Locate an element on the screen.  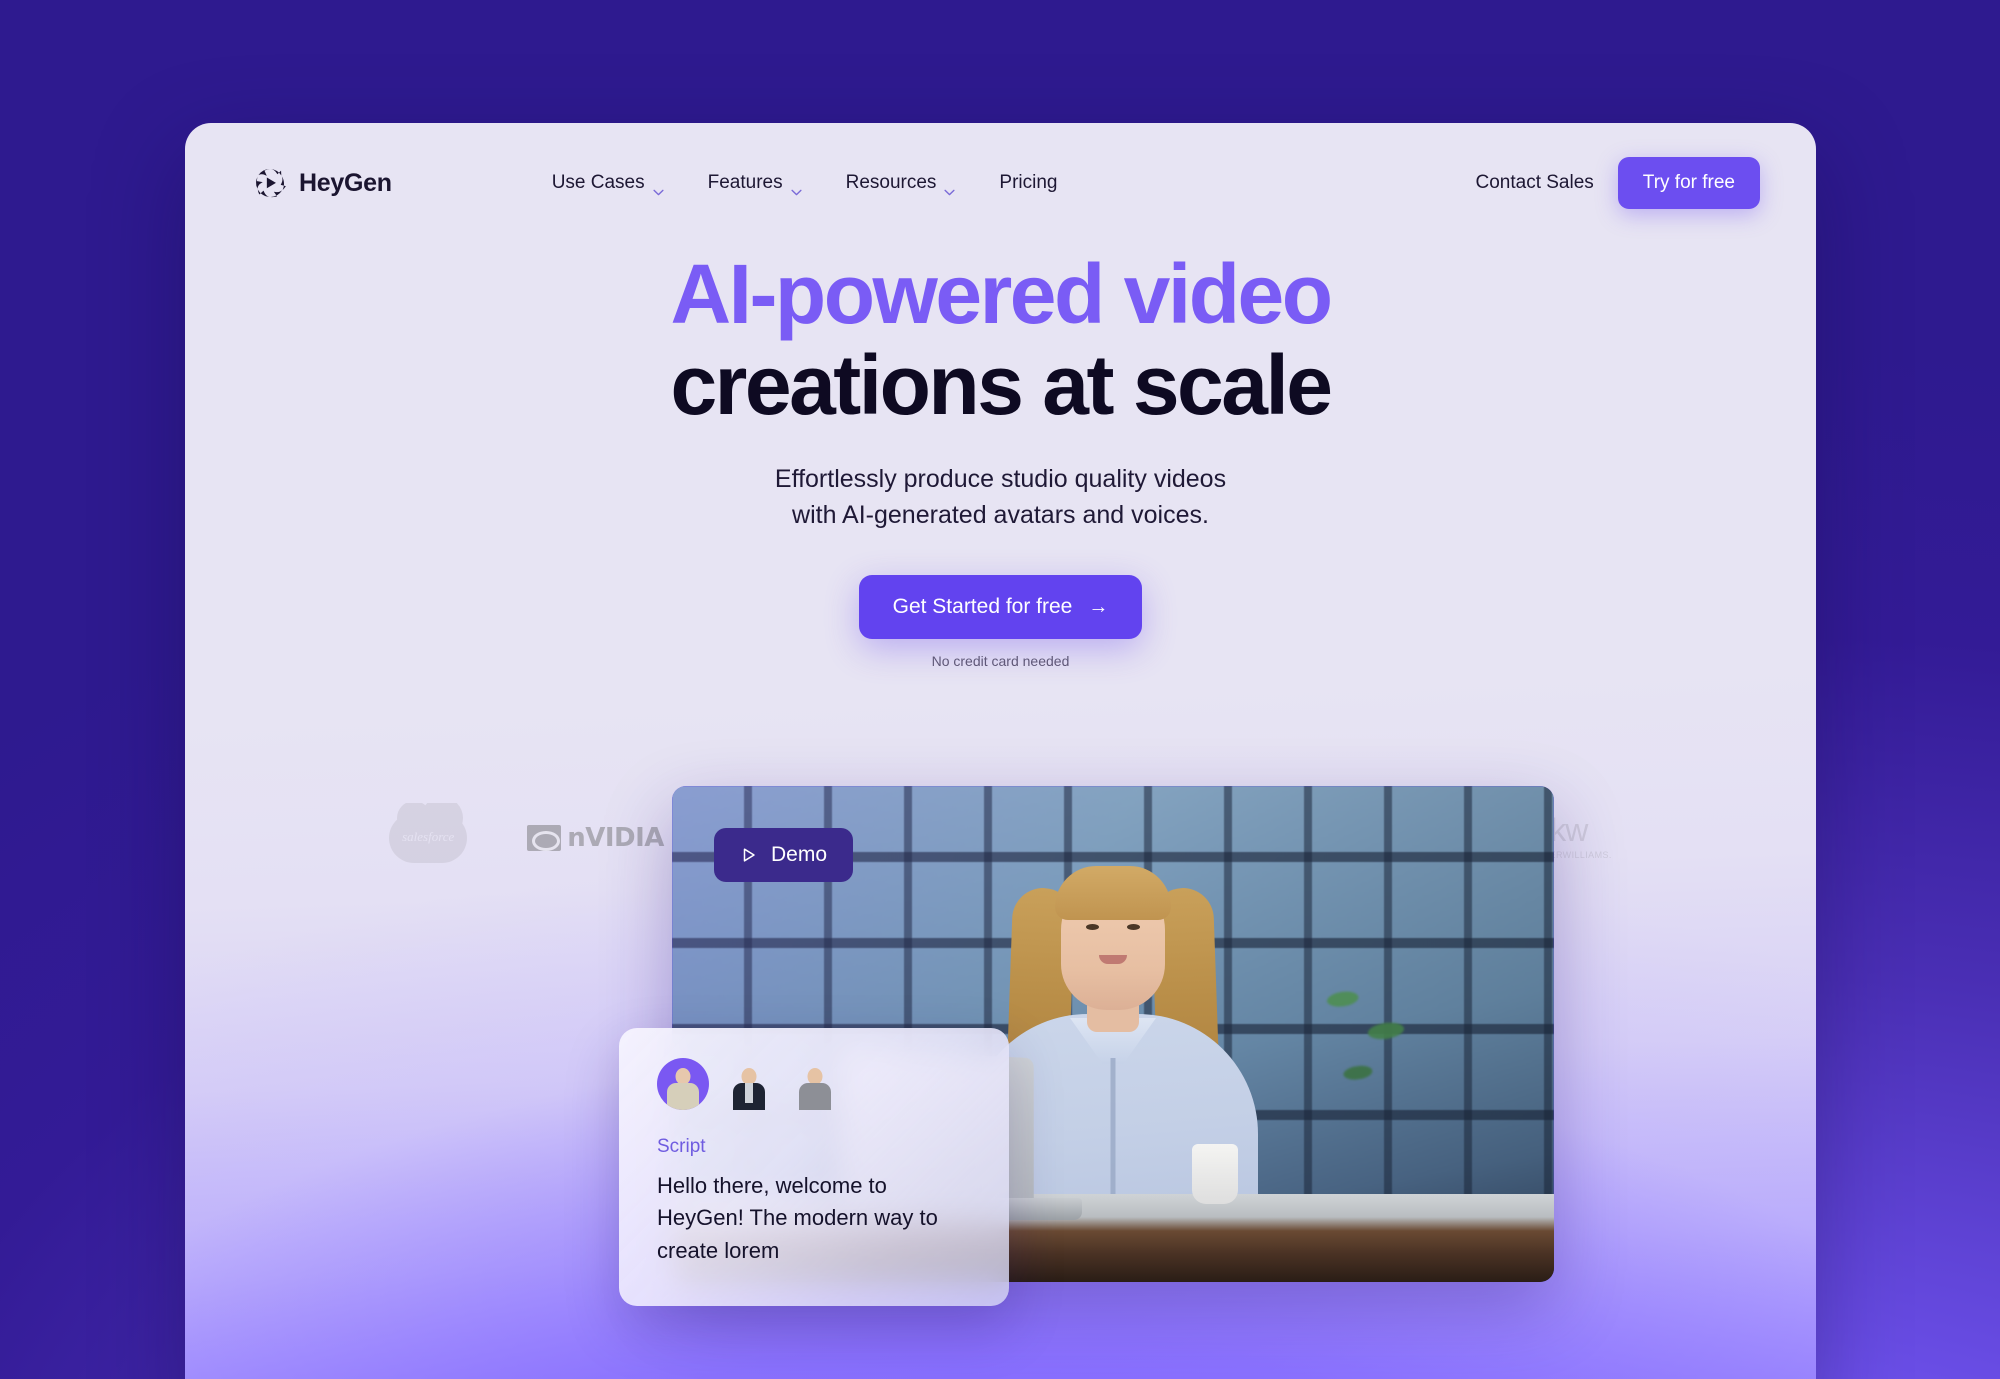
logo-nvidia: nVIDIA is located at coordinates (595, 838).